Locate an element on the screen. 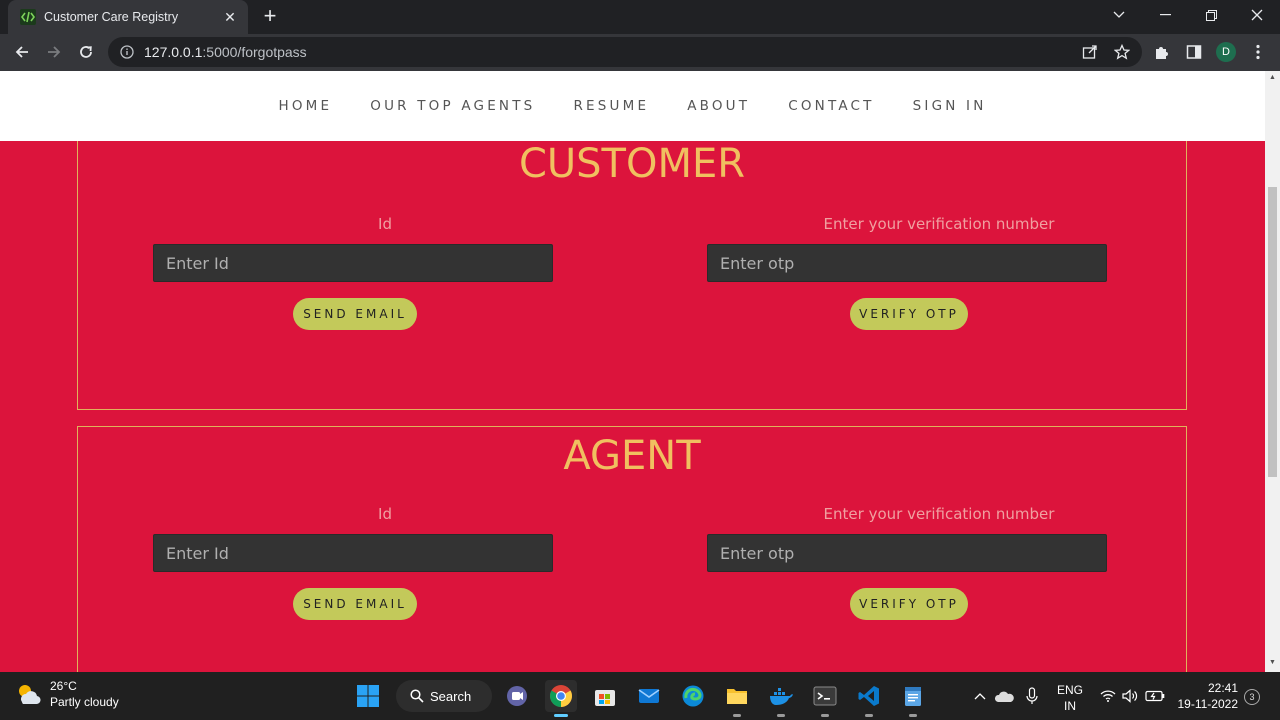 Image resolution: width=1280 pixels, height=720 pixels. region-code: IN is located at coordinates (1070, 706).